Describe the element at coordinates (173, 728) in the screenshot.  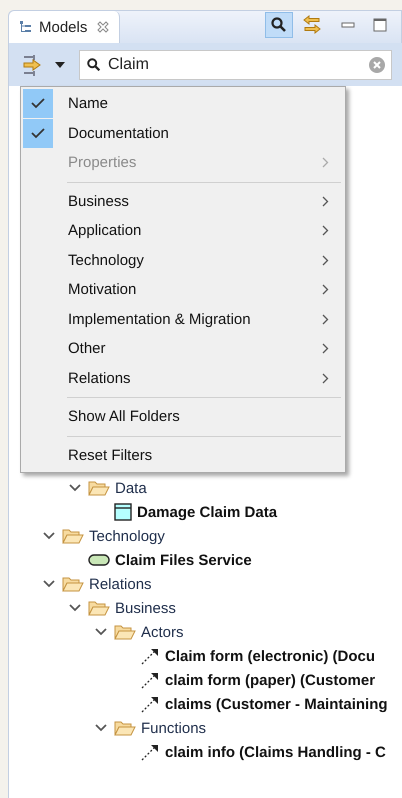
I see `folder-label: Functions` at that location.